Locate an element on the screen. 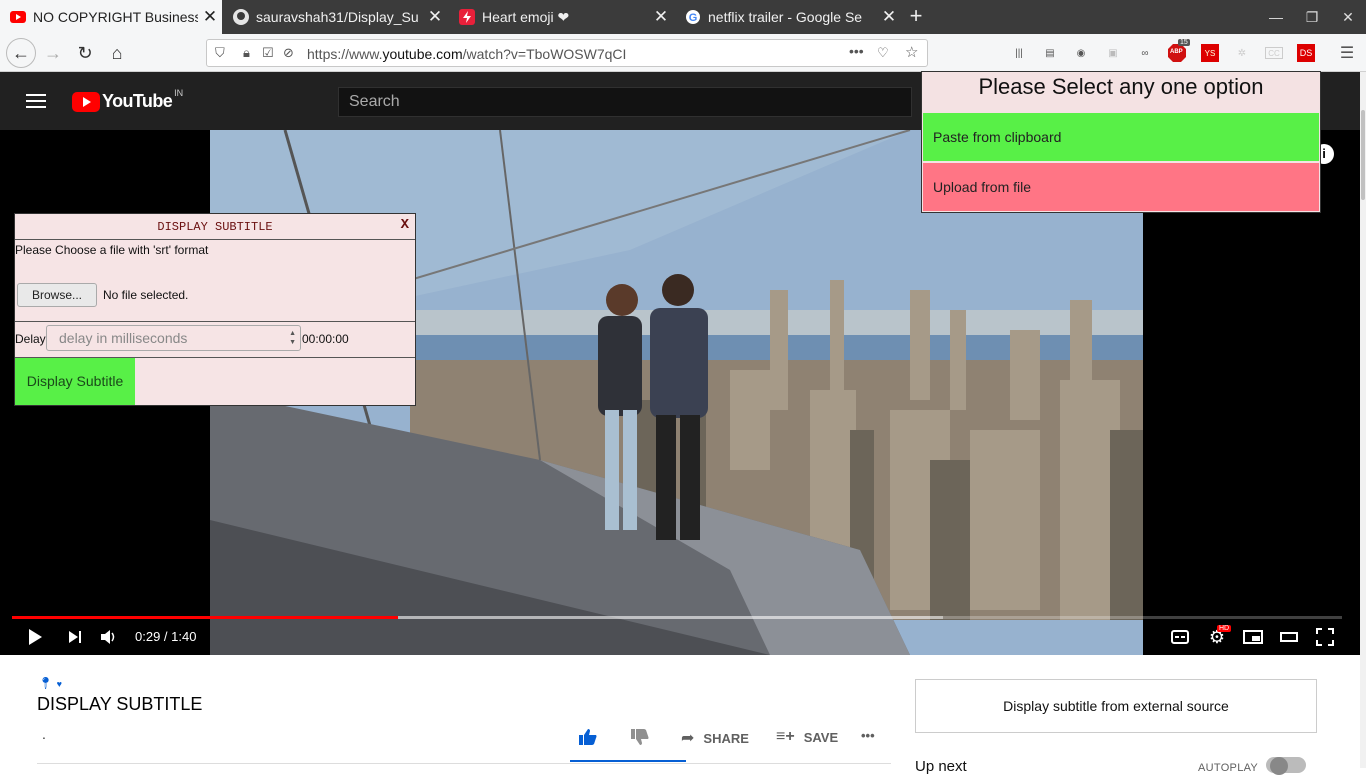  container-icon: ▣ is located at coordinates (1113, 53).